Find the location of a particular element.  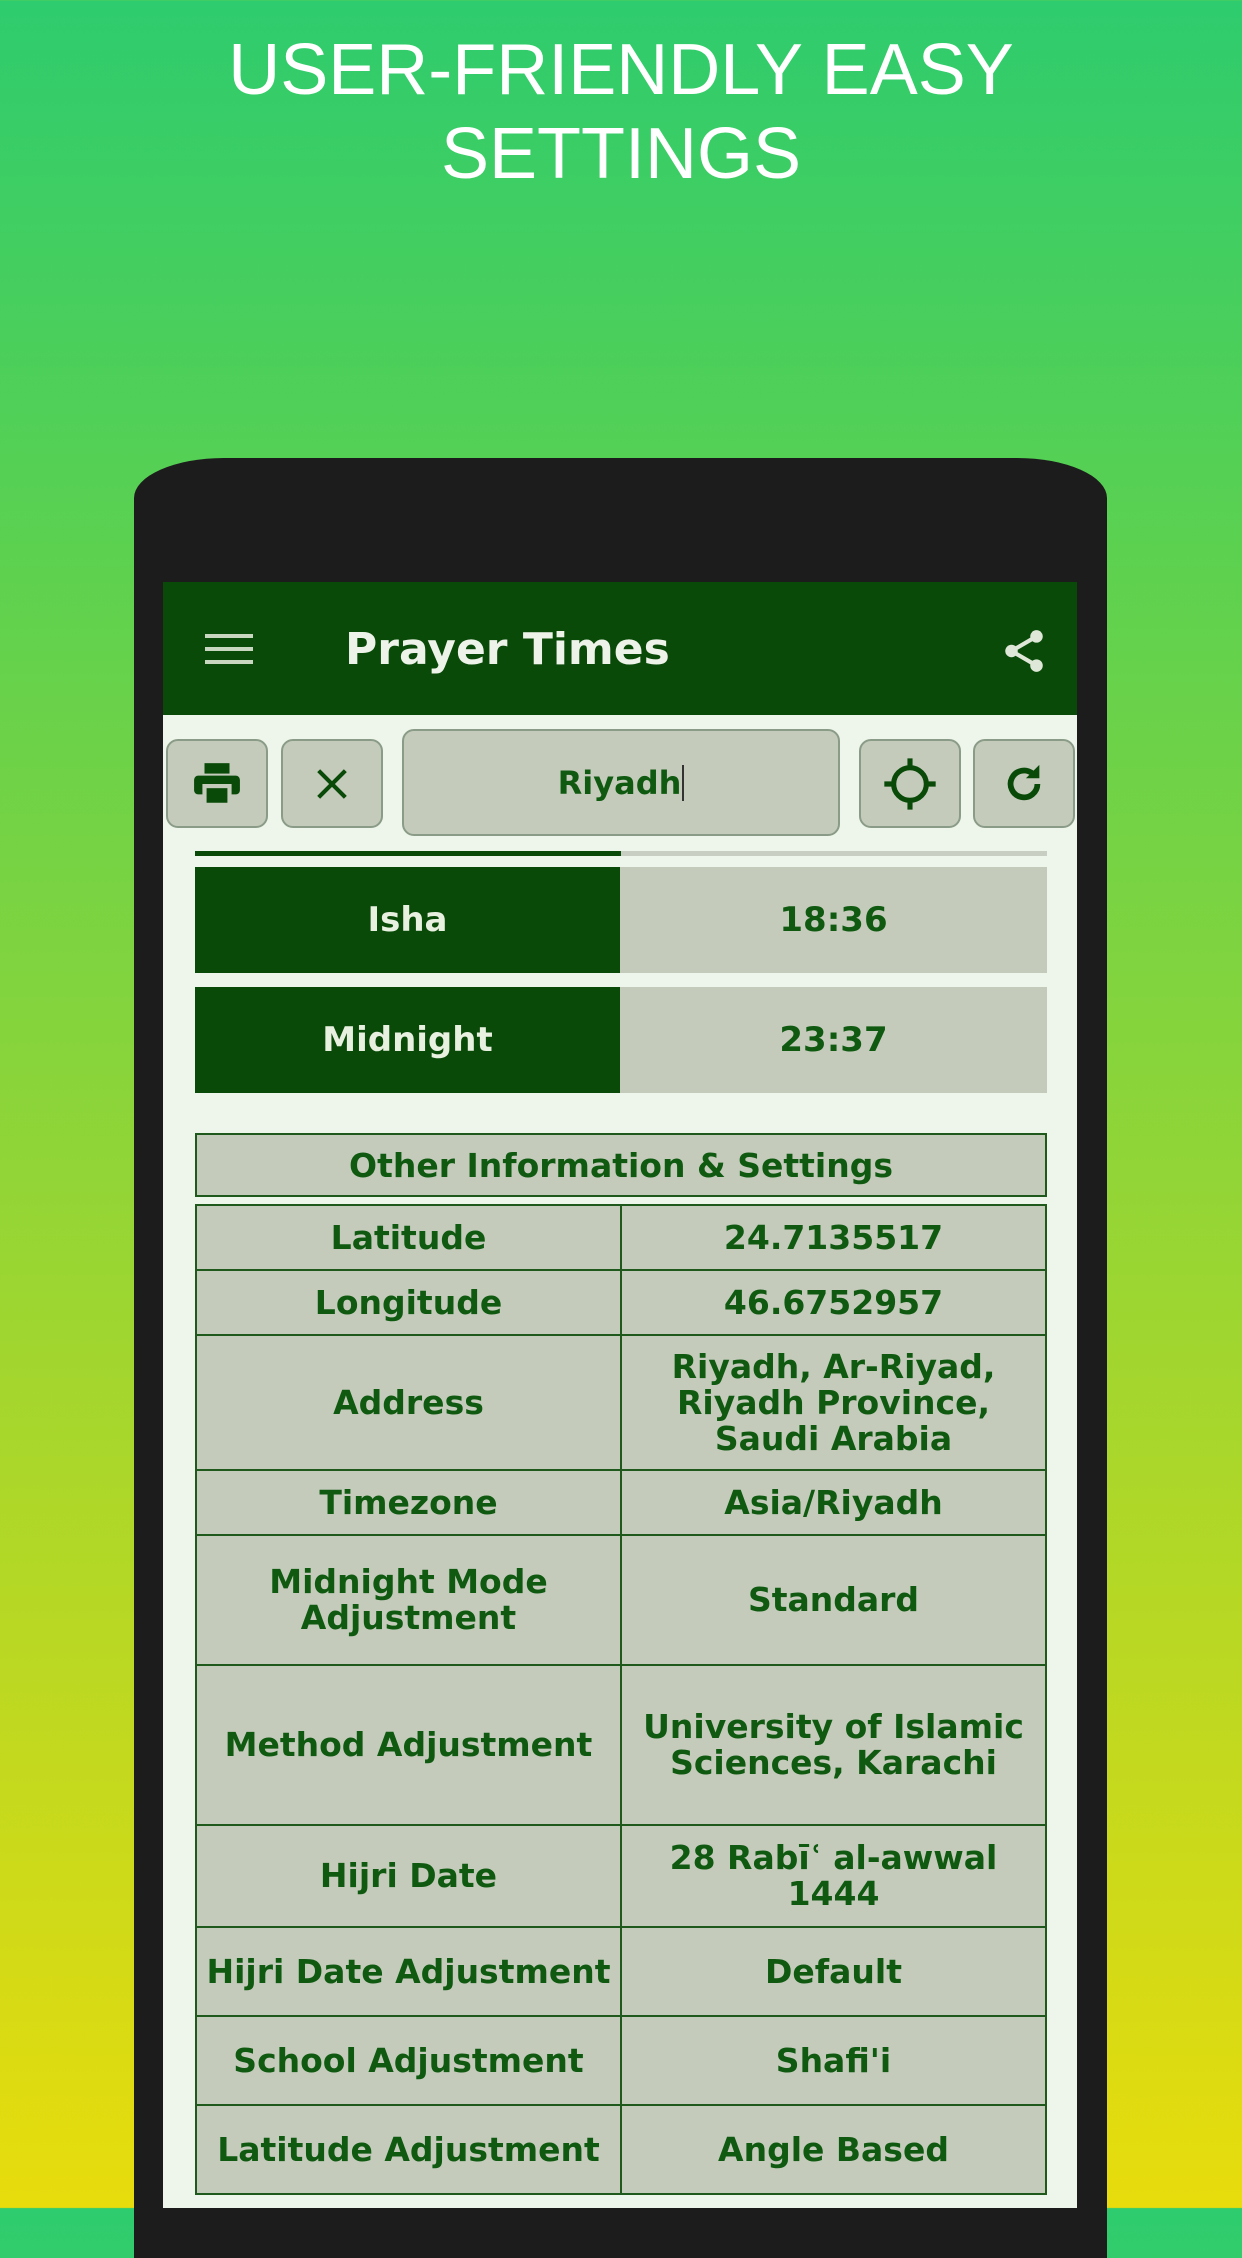

refresh-icon is located at coordinates (1024, 782).